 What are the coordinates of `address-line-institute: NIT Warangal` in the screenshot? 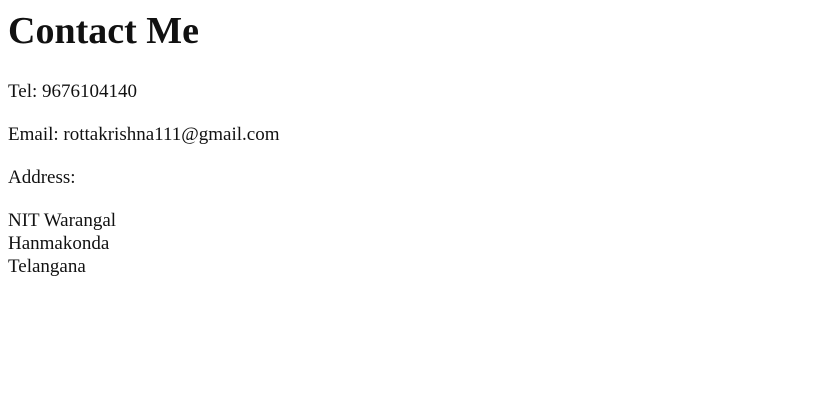 It's located at (62, 220).